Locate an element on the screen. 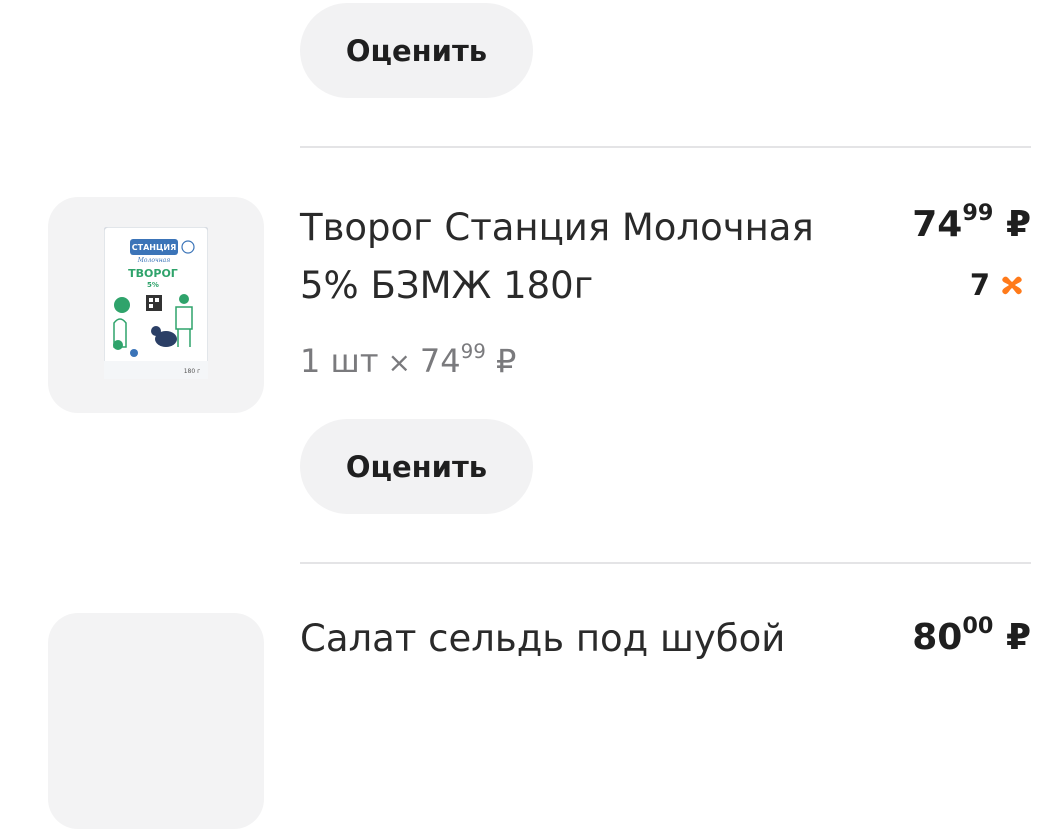 The image size is (1062, 829). pack-brand-bottom: Молочная is located at coordinates (153, 260).